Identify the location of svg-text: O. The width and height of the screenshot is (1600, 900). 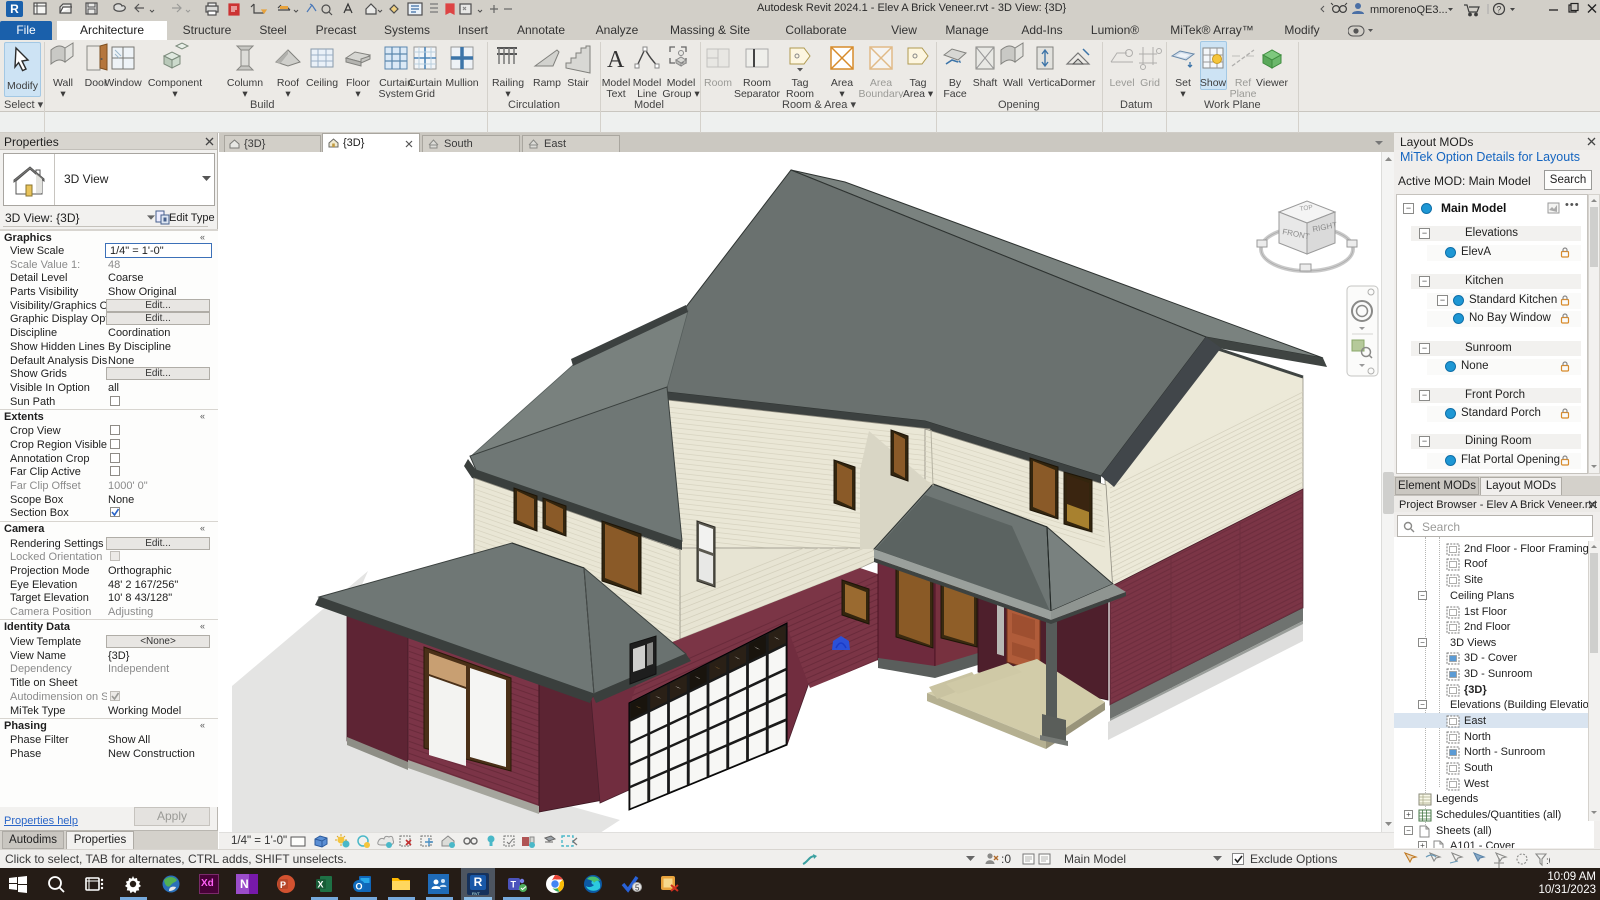
(359, 887).